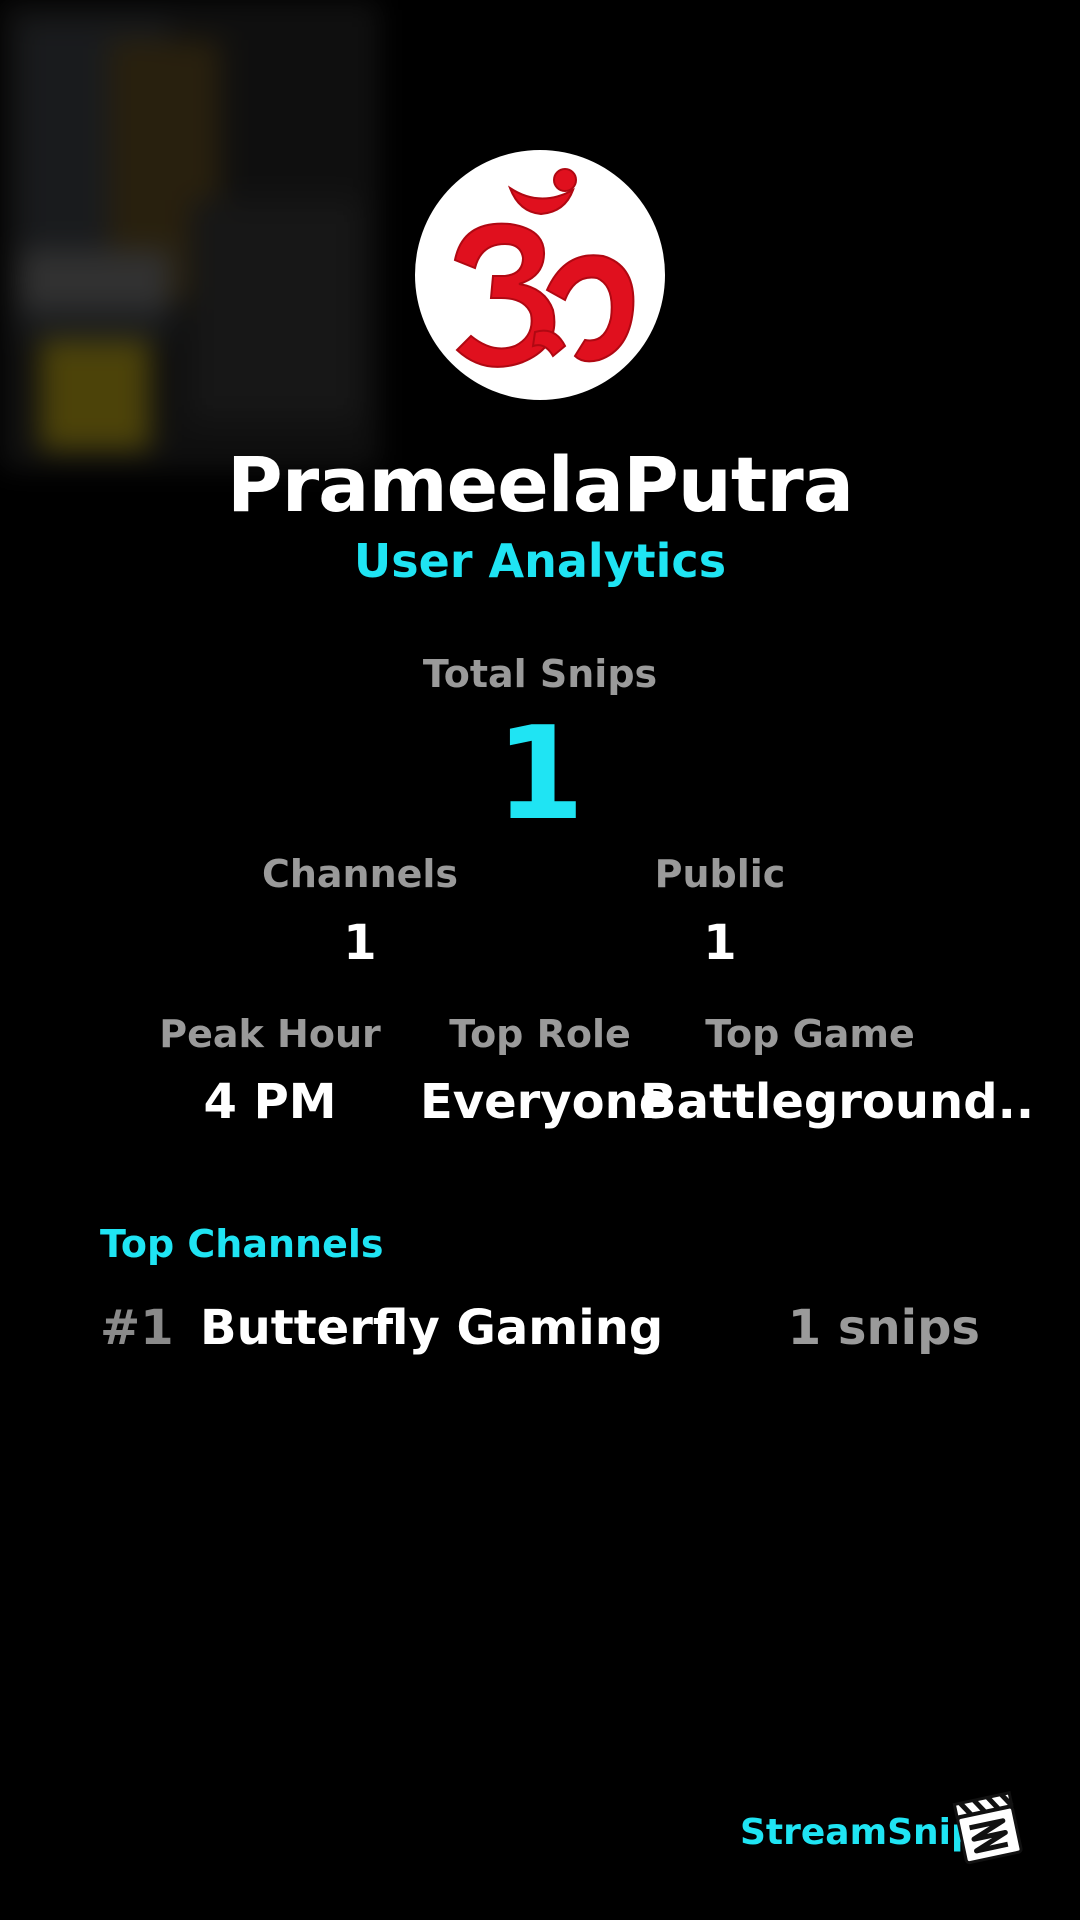 The width and height of the screenshot is (1080, 1920). Describe the element at coordinates (432, 1328) in the screenshot. I see `channel-name: Butterfly Gaming` at that location.